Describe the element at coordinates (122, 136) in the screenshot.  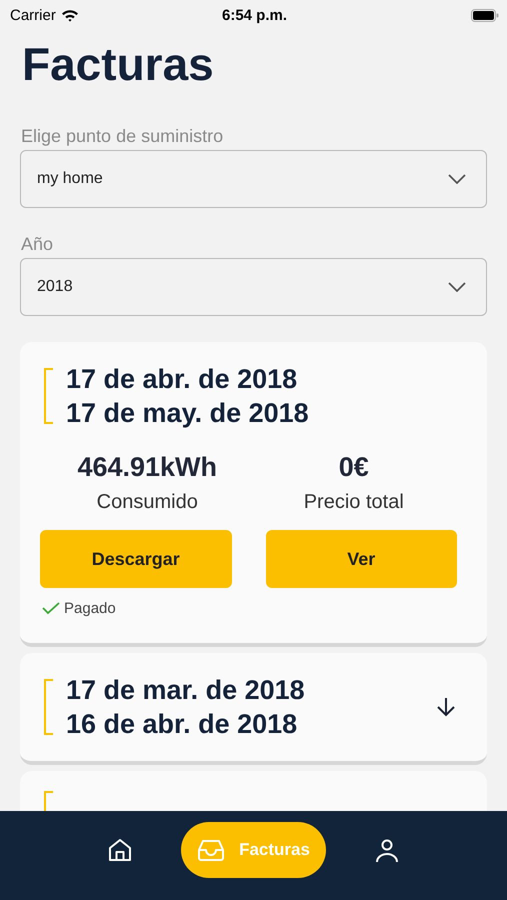
I see `field-label: Elige punto de suministro` at that location.